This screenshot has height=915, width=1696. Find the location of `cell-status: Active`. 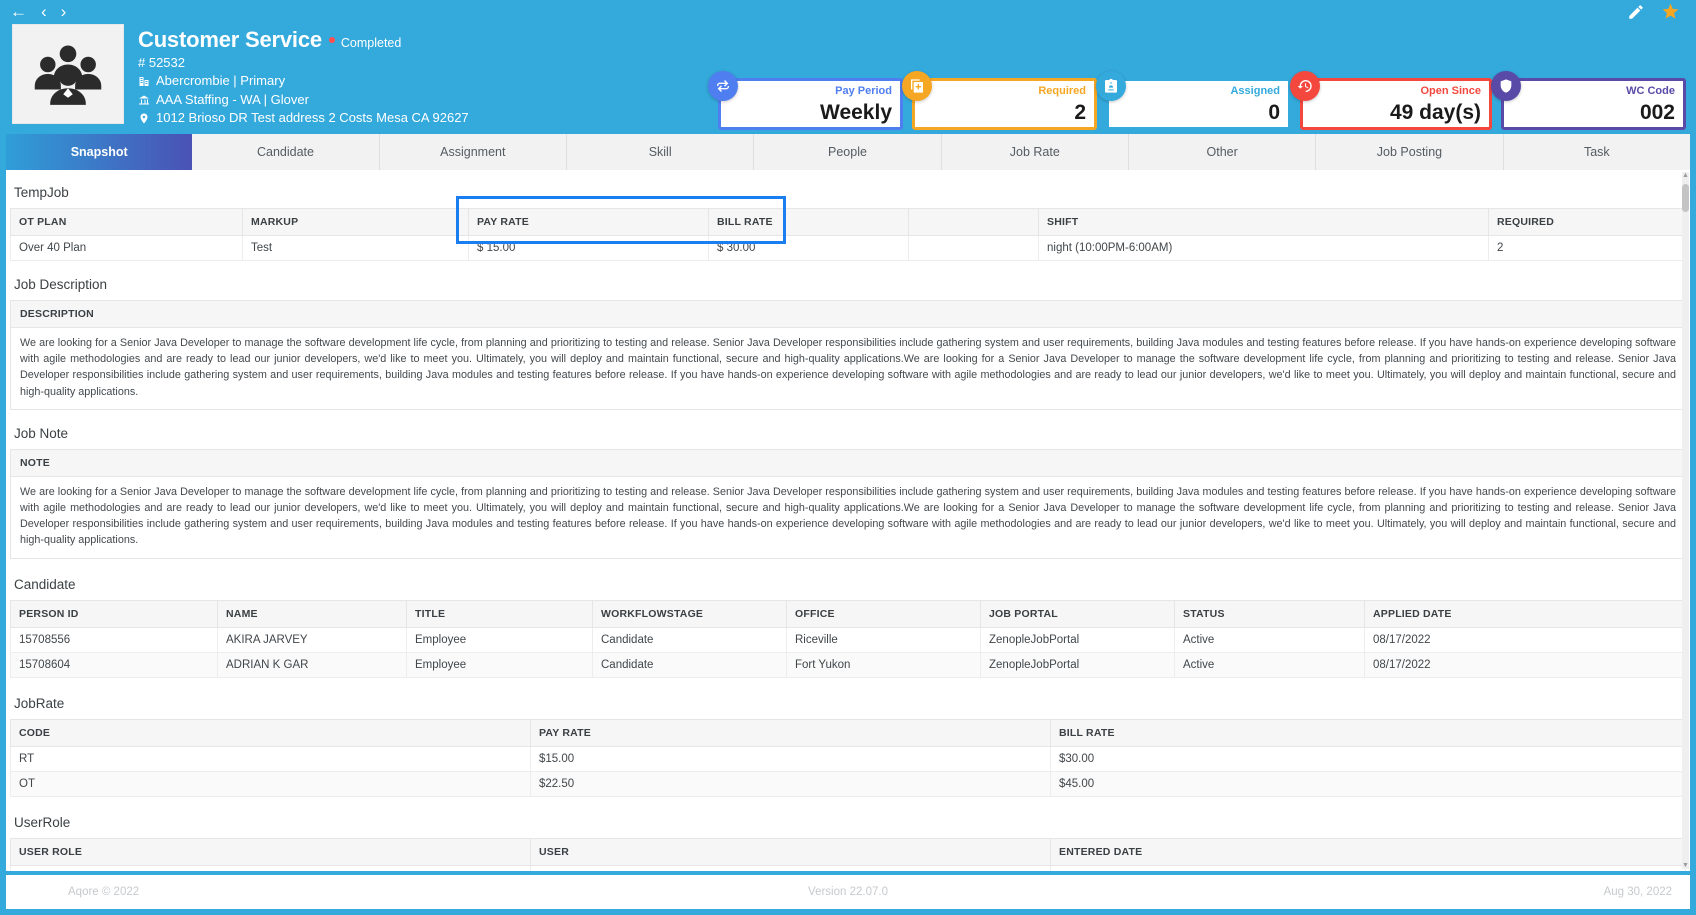

cell-status: Active is located at coordinates (1269, 664).